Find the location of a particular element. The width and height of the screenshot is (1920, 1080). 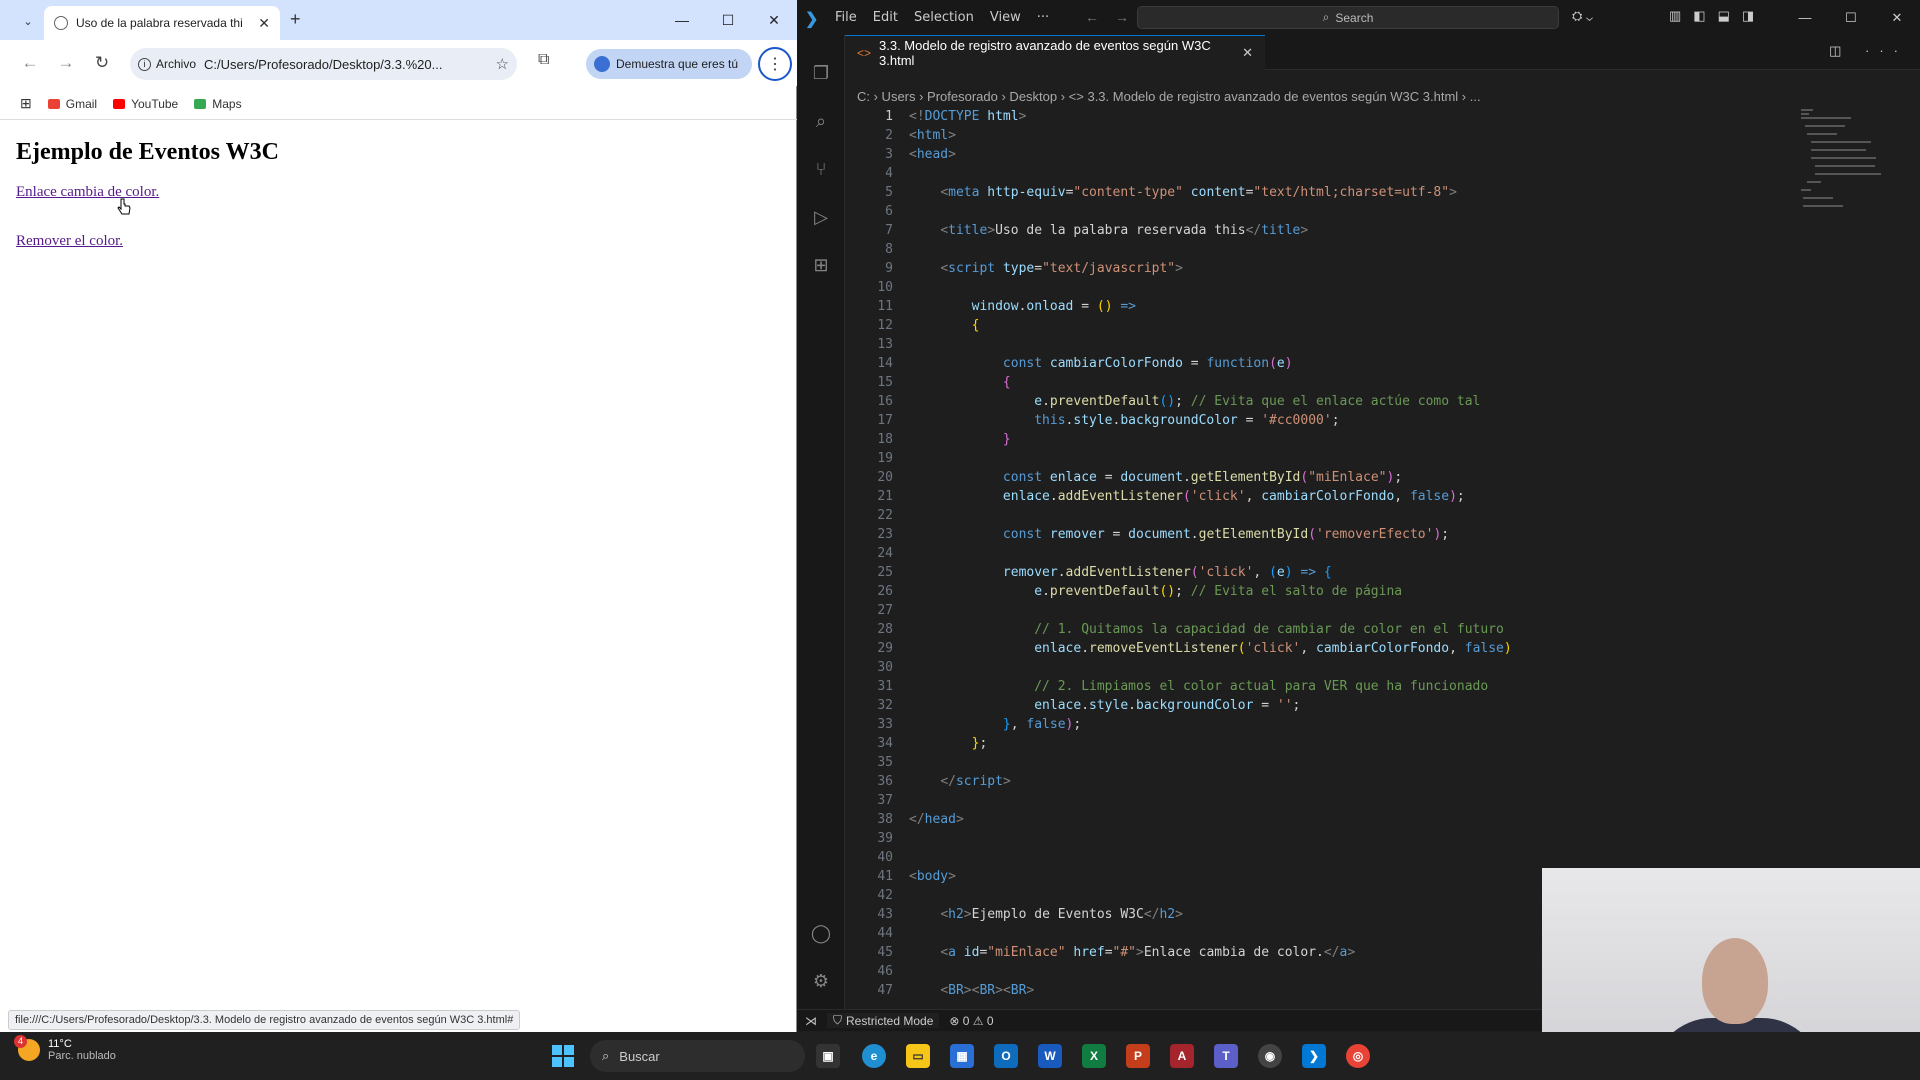

weather-condition: Parc. nublado is located at coordinates (82, 1056).